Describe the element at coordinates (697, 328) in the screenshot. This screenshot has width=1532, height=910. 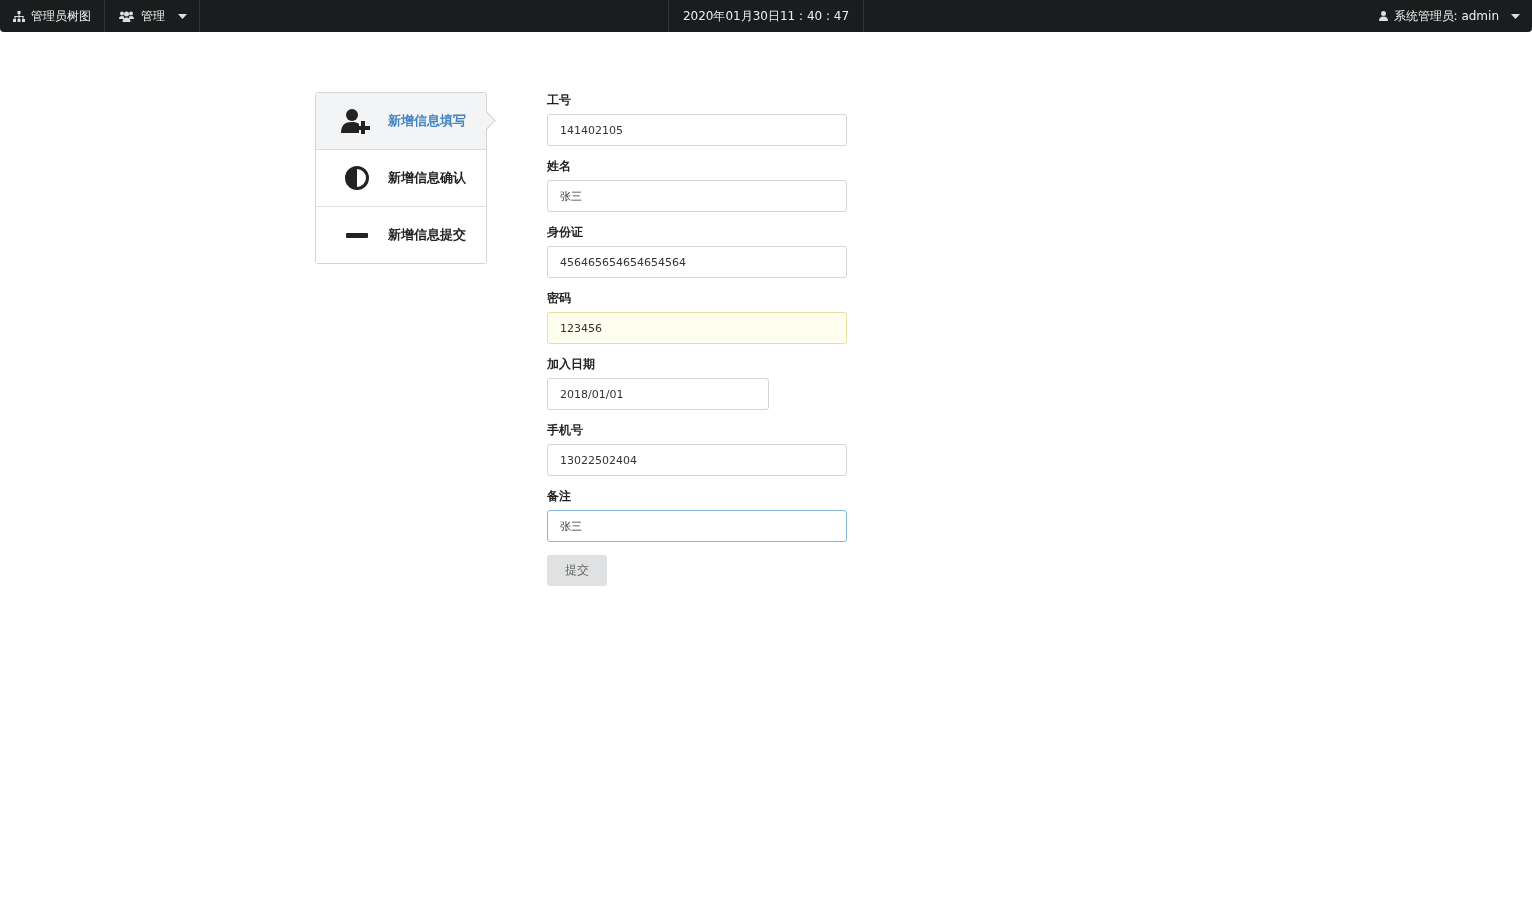
I see `input-field: 123456` at that location.